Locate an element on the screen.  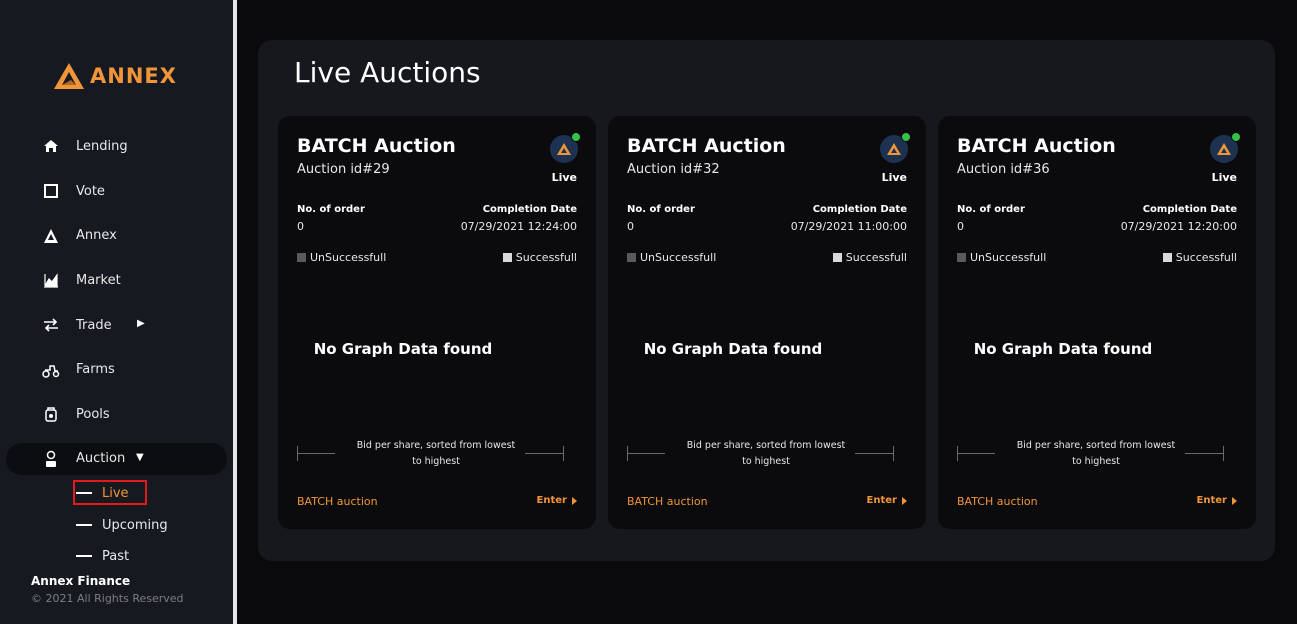
sidebar-item-label: Pools is located at coordinates (93, 414).